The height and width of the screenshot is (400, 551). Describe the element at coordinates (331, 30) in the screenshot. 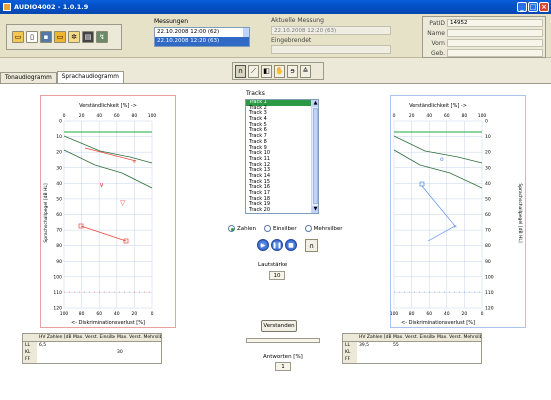

I see `aktuelle-messung-field: 22.10.2008 12:20 (63)` at that location.